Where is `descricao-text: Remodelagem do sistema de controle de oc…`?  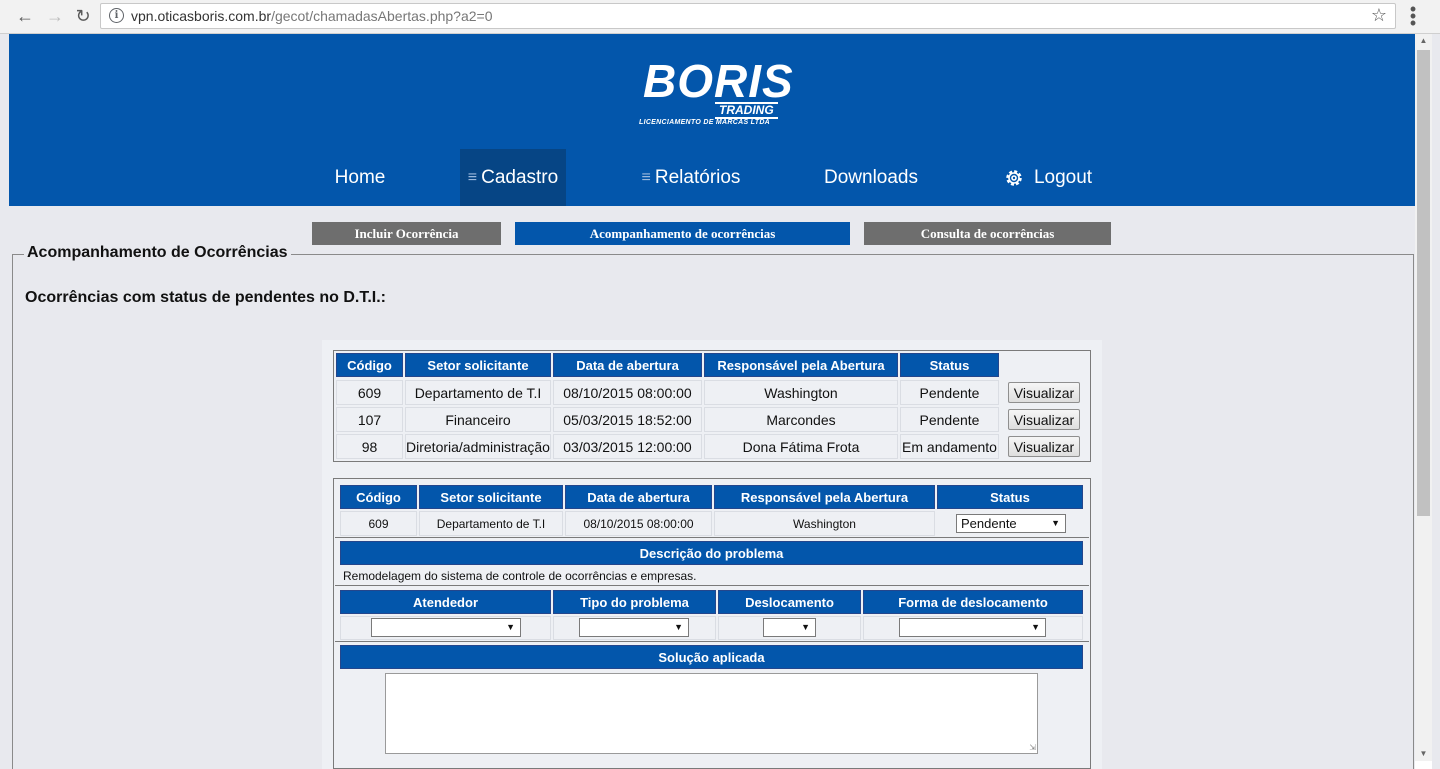 descricao-text: Remodelagem do sistema de controle de oc… is located at coordinates (520, 576).